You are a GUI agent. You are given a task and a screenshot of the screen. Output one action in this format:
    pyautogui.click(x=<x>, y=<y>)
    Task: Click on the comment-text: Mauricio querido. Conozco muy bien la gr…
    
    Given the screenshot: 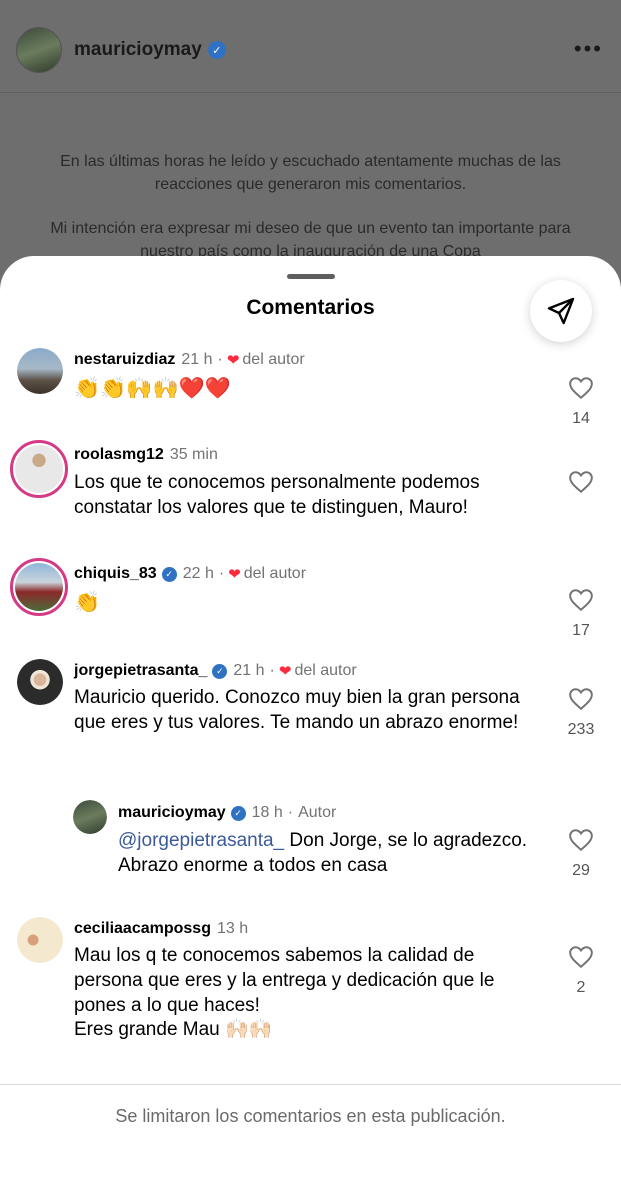 What is the action you would take?
    pyautogui.click(x=297, y=710)
    